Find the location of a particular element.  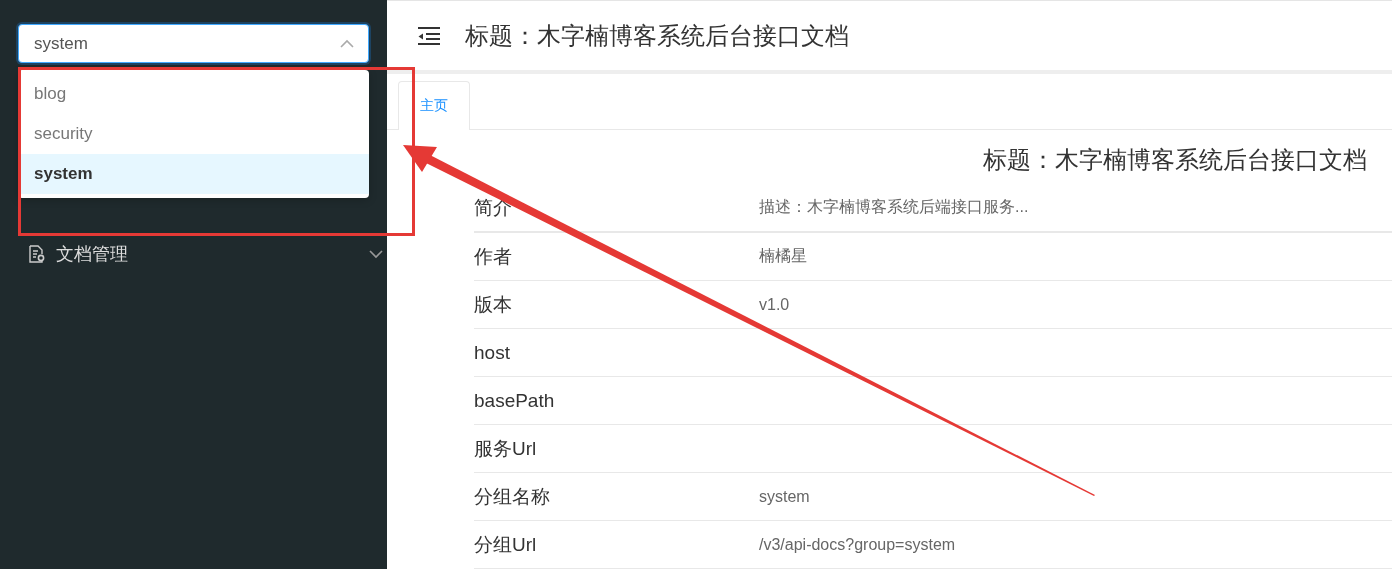

document-gear-icon is located at coordinates (37, 254).